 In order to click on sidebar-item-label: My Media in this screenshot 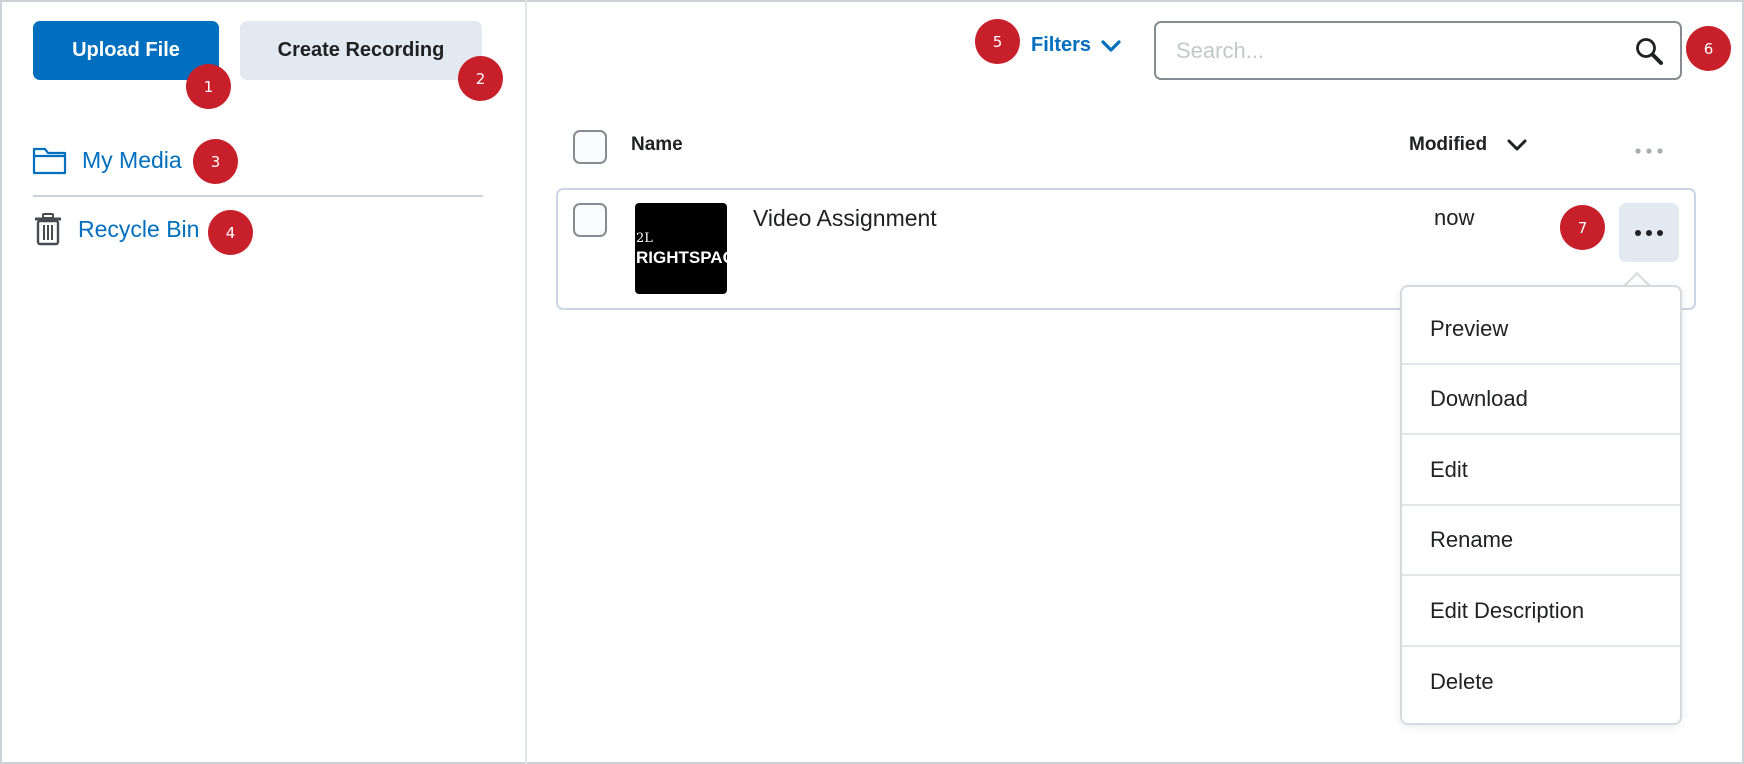, I will do `click(132, 159)`.